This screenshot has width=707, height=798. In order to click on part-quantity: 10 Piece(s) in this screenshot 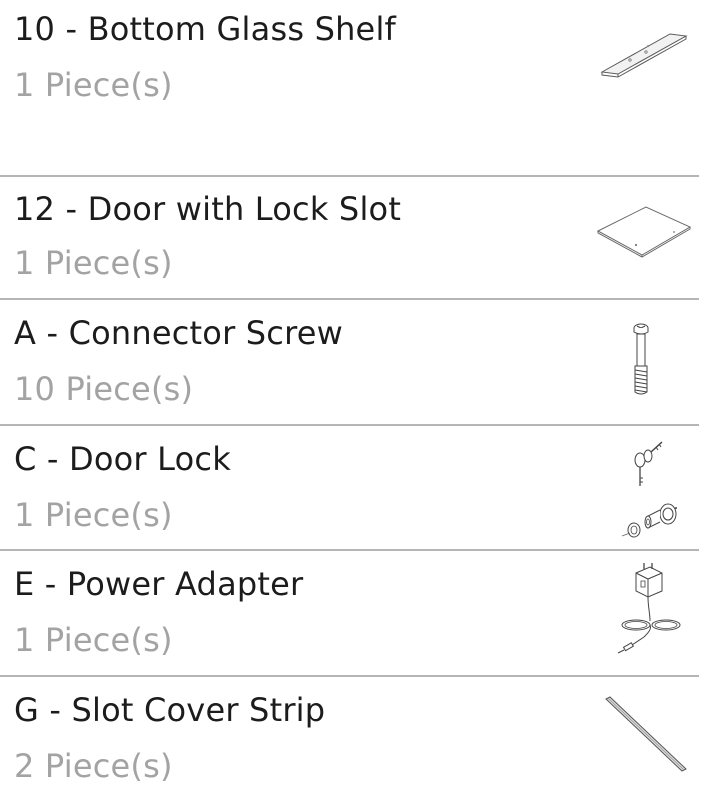, I will do `click(104, 389)`.